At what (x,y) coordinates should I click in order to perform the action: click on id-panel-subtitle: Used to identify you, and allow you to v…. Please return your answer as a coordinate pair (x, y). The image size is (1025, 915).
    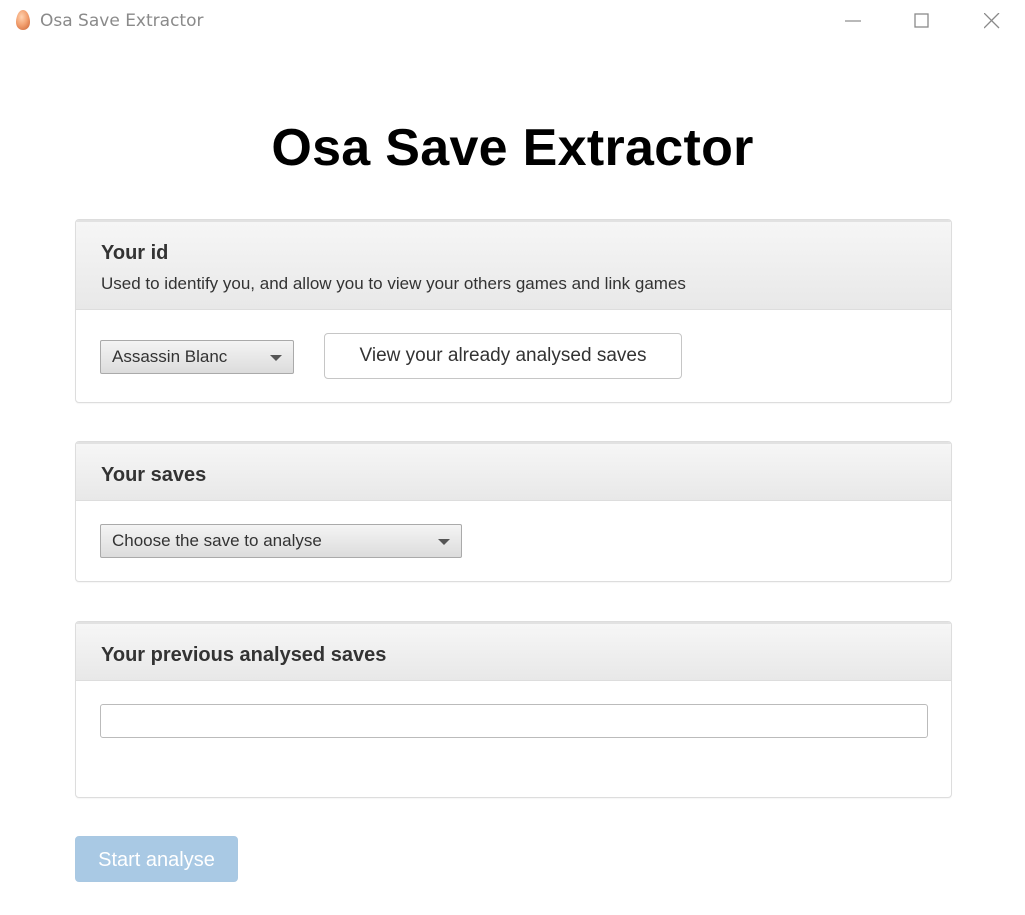
    Looking at the image, I should click on (393, 283).